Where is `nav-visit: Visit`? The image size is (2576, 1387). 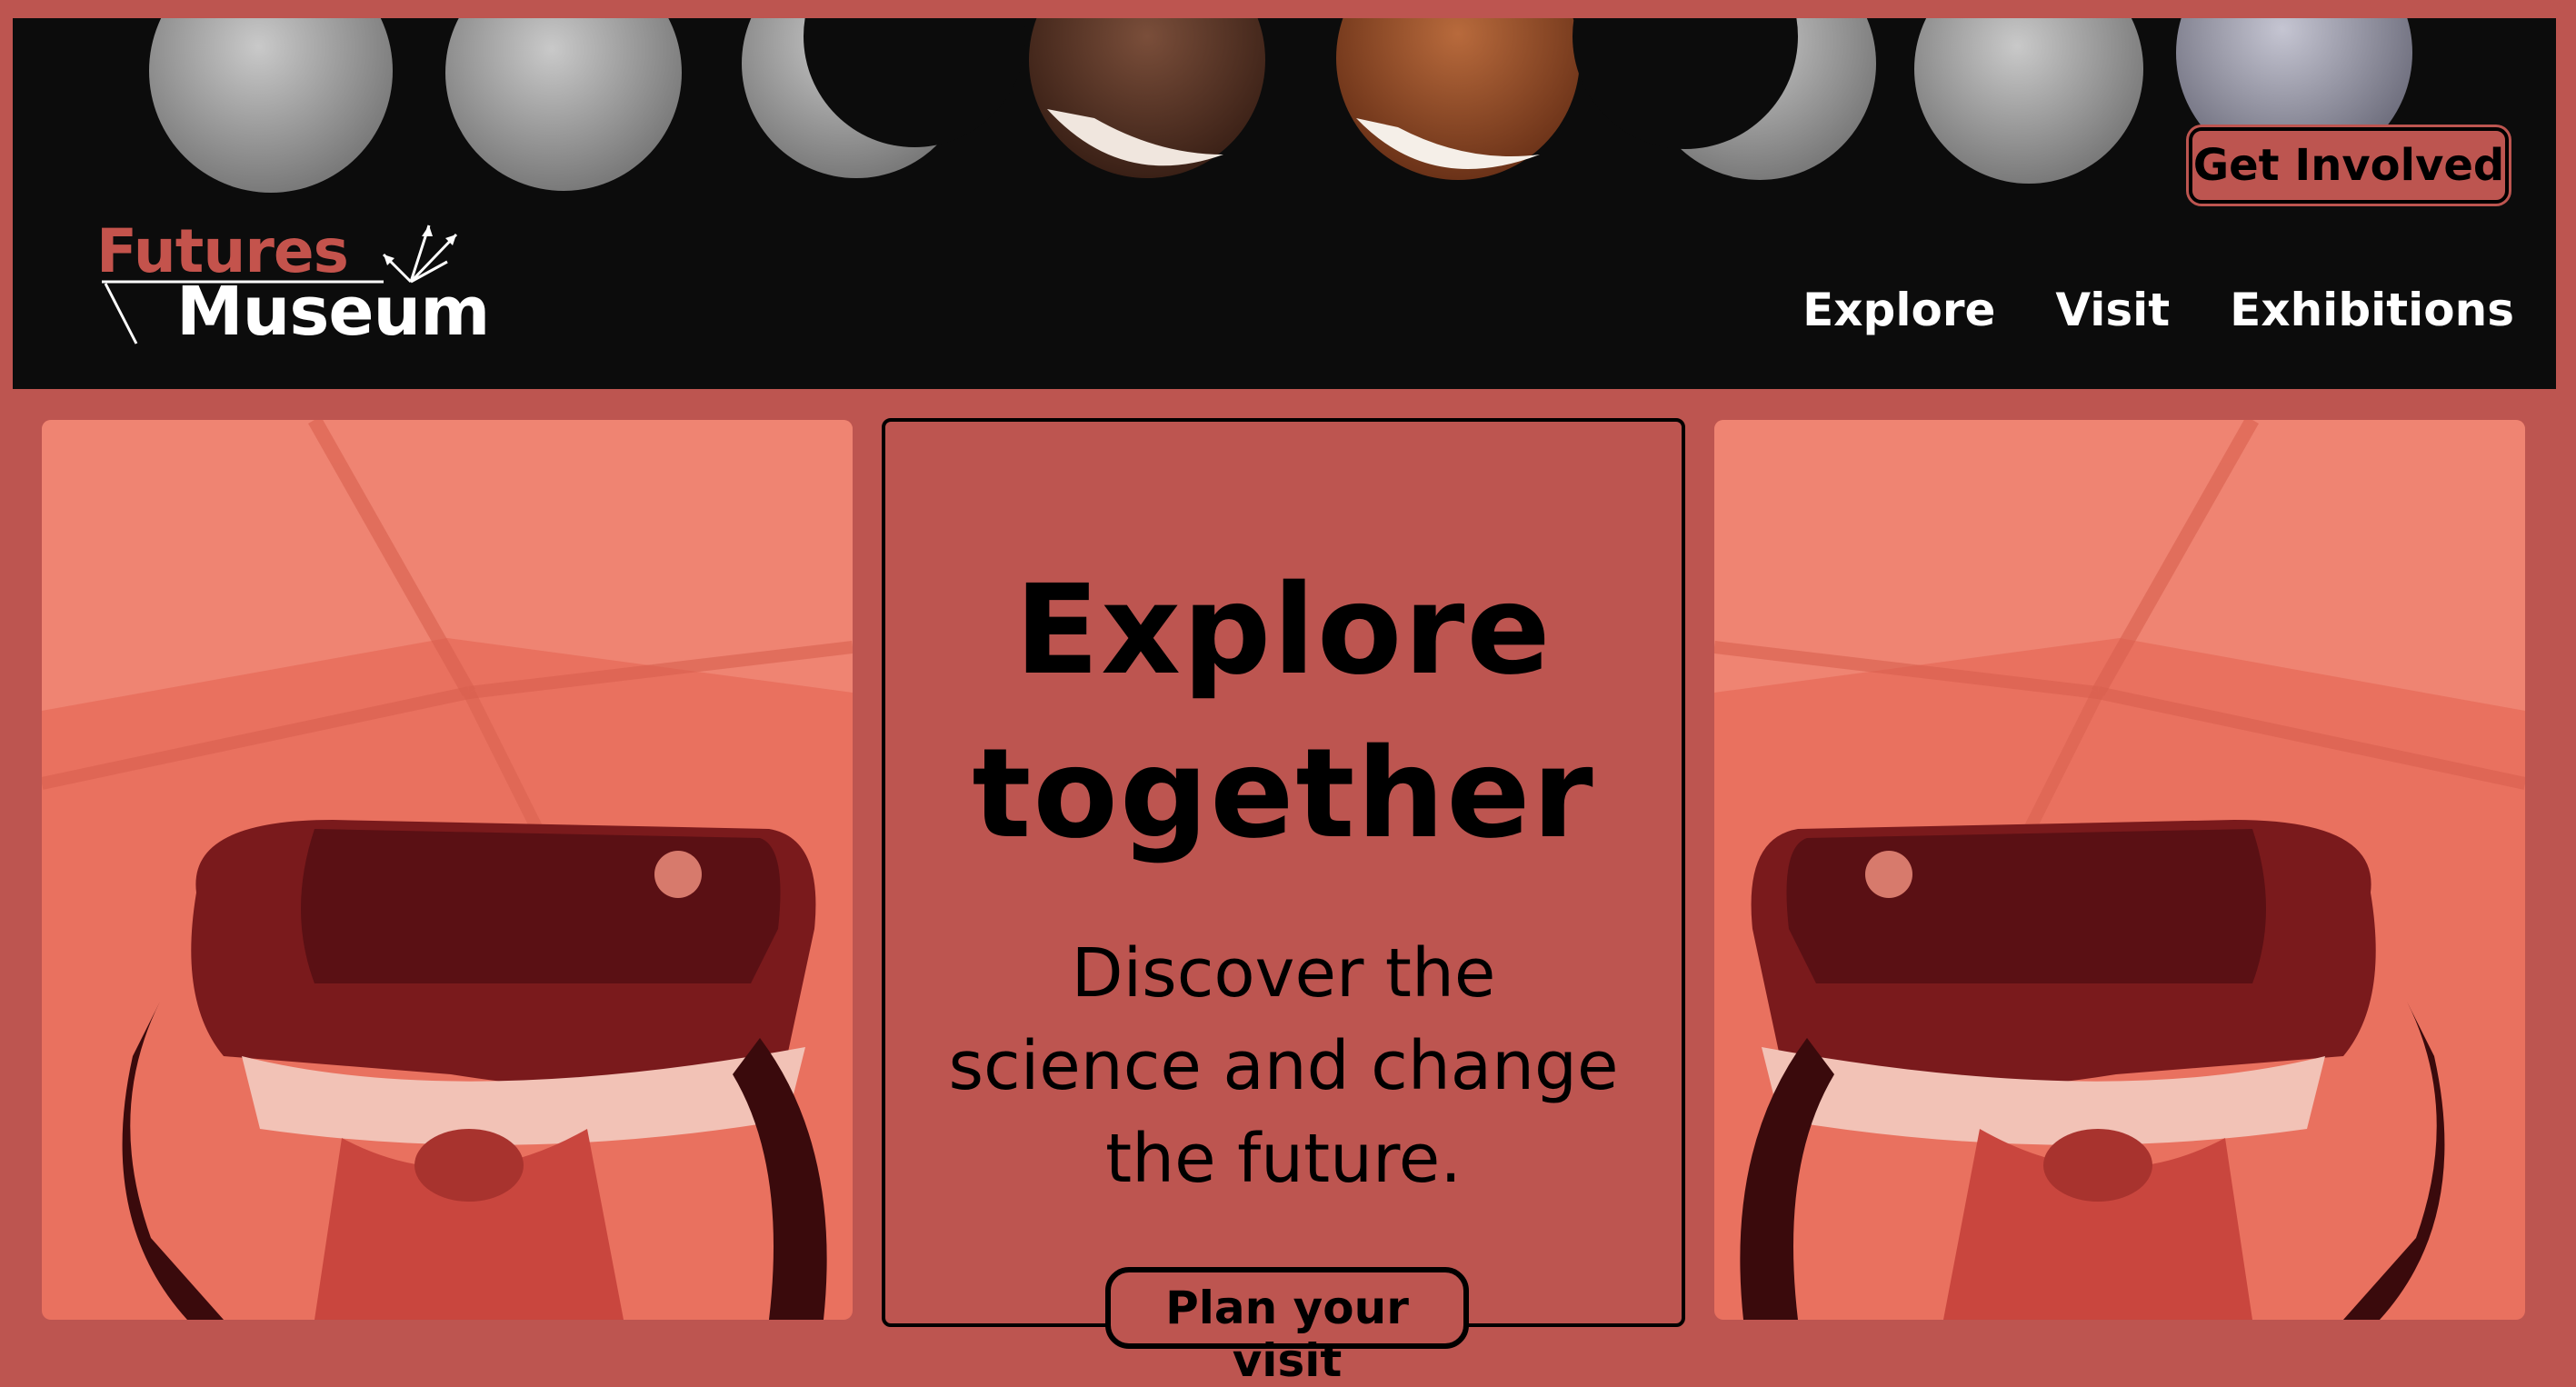
nav-visit: Visit is located at coordinates (2112, 310).